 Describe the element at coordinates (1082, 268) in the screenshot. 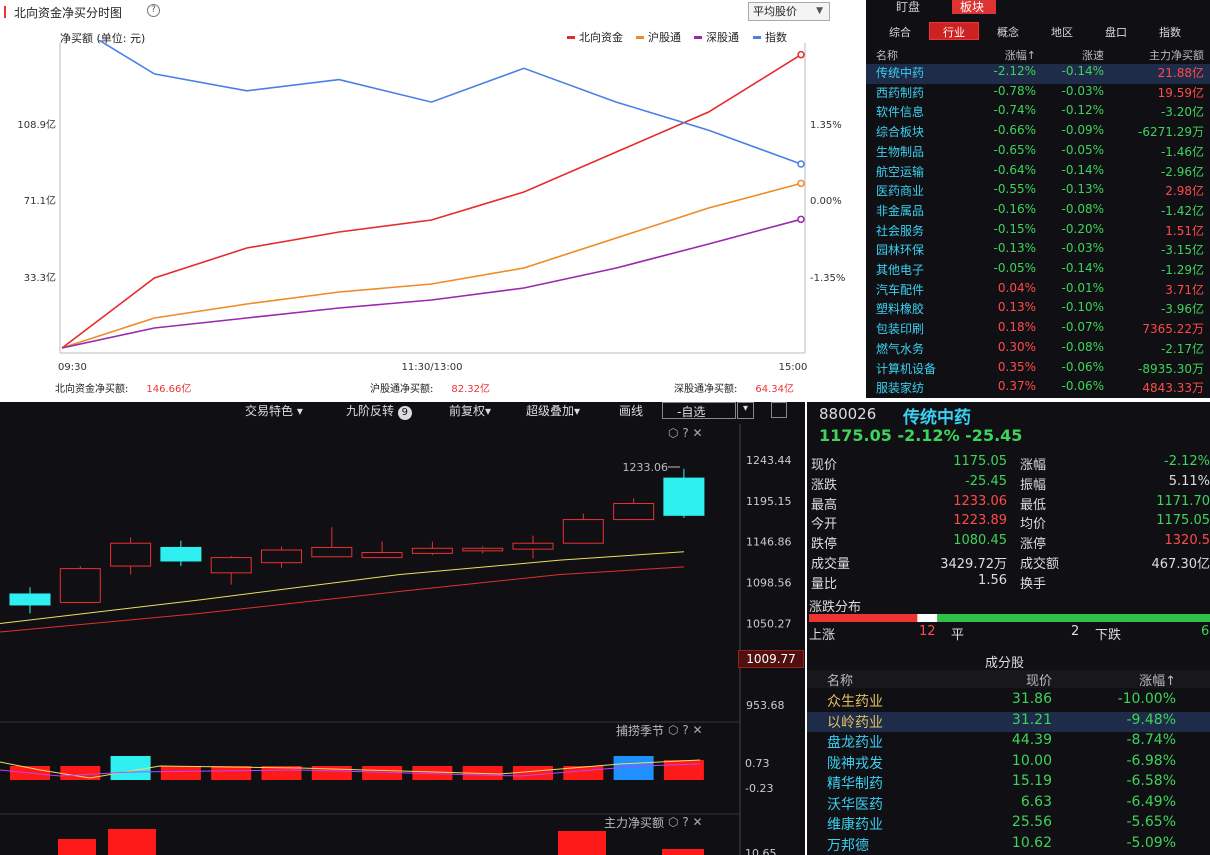

I see `sector-speed: -0.14%` at that location.